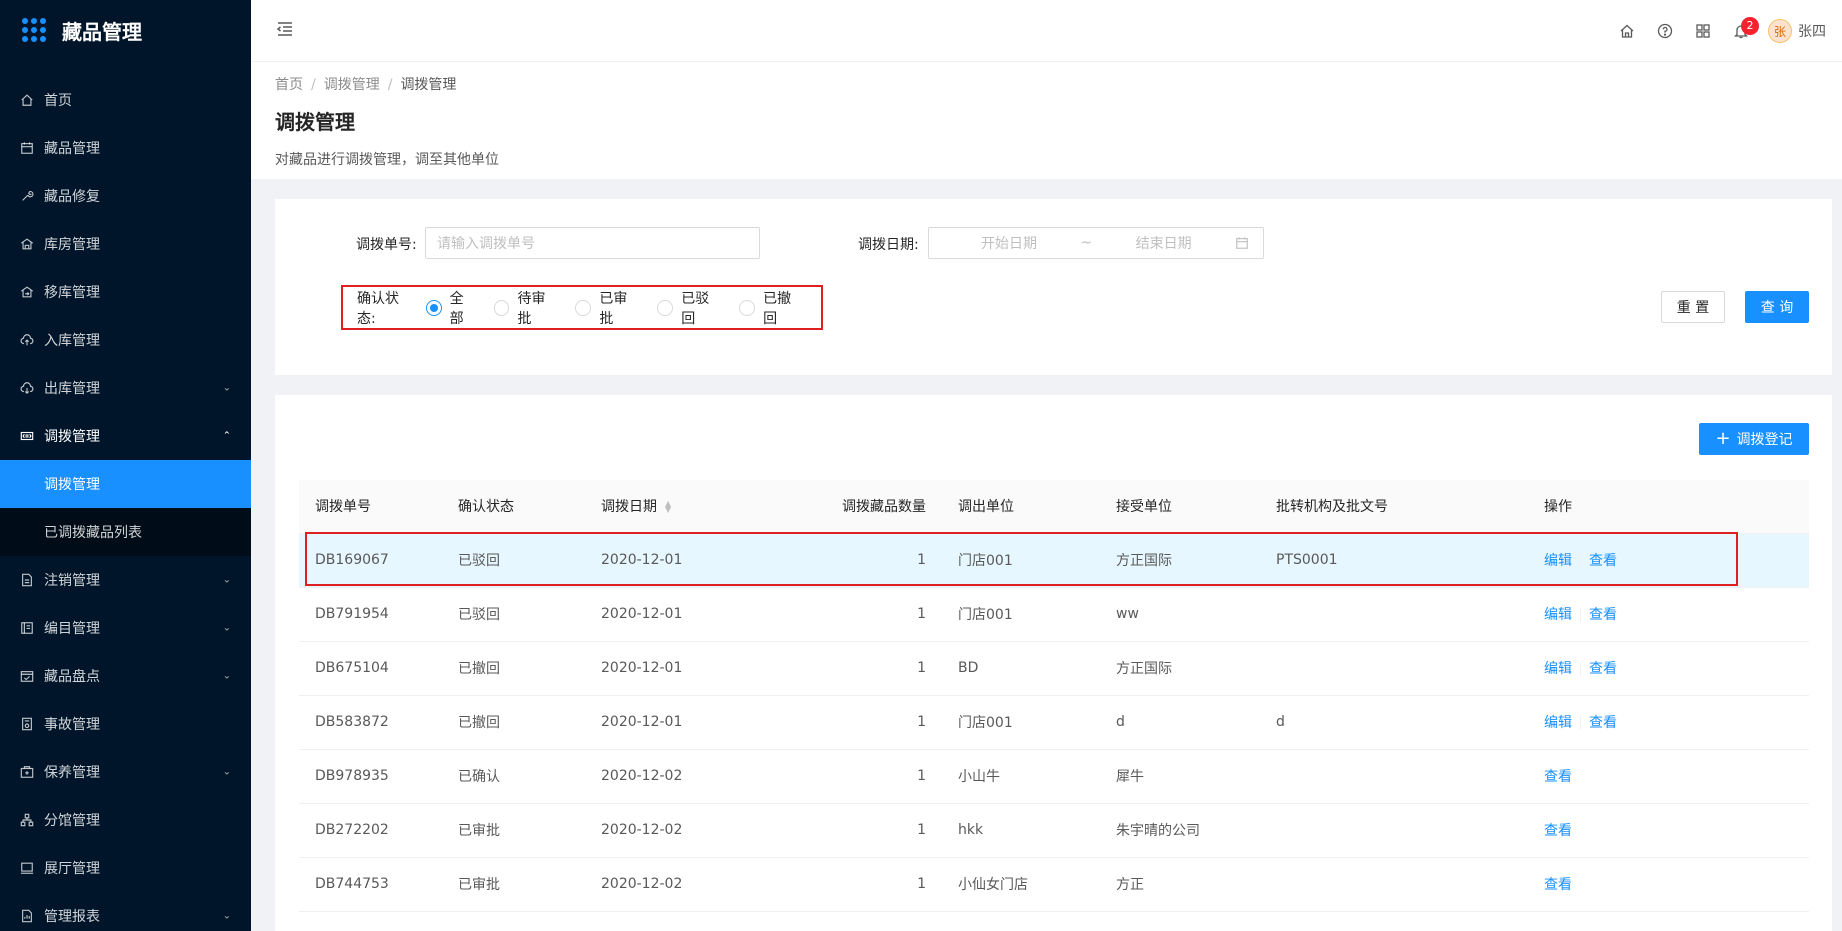  What do you see at coordinates (125, 388) in the screenshot?
I see `sidebar-item-outbound: 出库管理 ⌄` at bounding box center [125, 388].